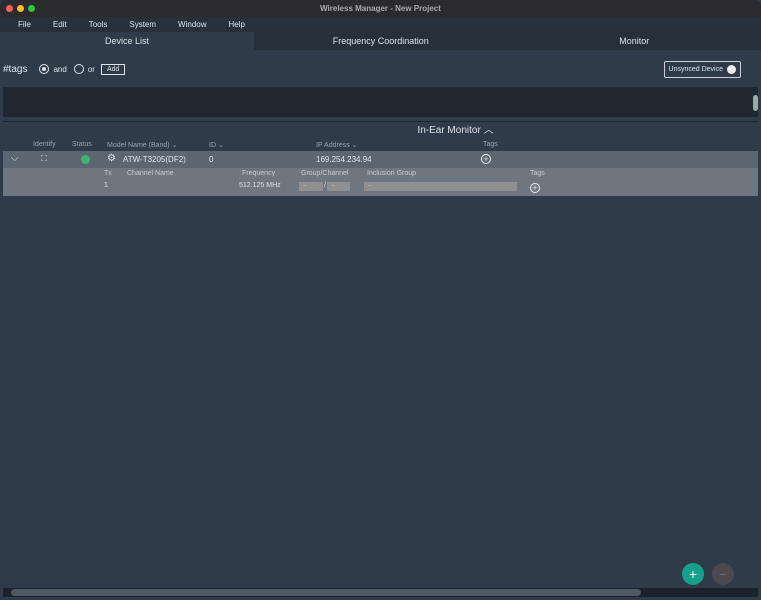 The width and height of the screenshot is (761, 600). I want to click on menu-edit: Edit, so click(60, 24).